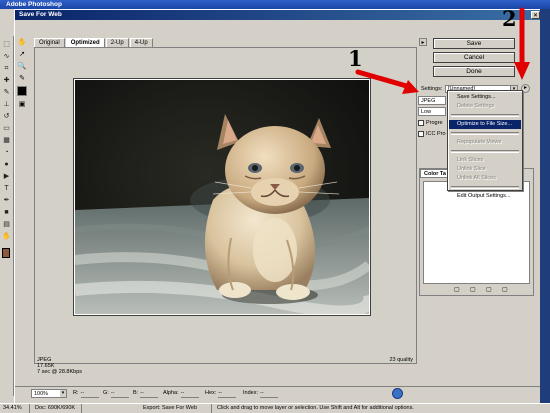 The height and width of the screenshot is (413, 550). I want to click on tab-4-up: 4-Up, so click(141, 42).